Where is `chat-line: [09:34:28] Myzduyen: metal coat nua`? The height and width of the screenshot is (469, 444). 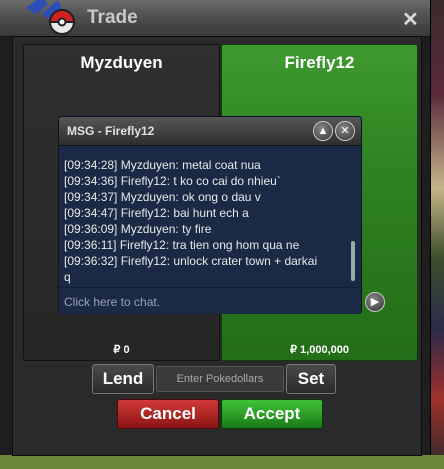 chat-line: [09:34:28] Myzduyen: metal coat nua is located at coordinates (162, 165).